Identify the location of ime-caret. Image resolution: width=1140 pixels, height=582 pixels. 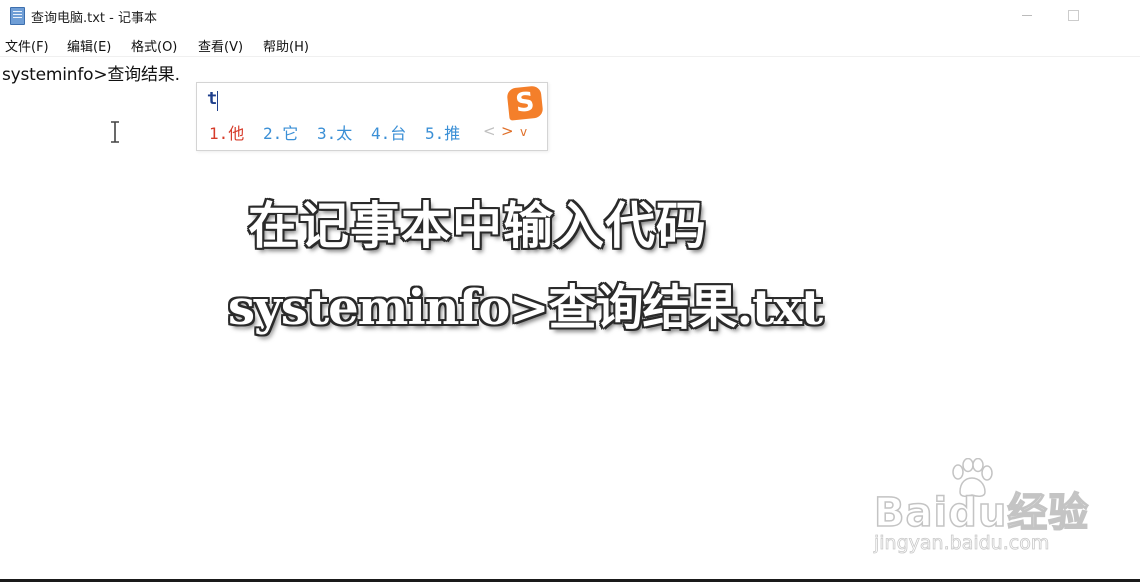
(217, 101).